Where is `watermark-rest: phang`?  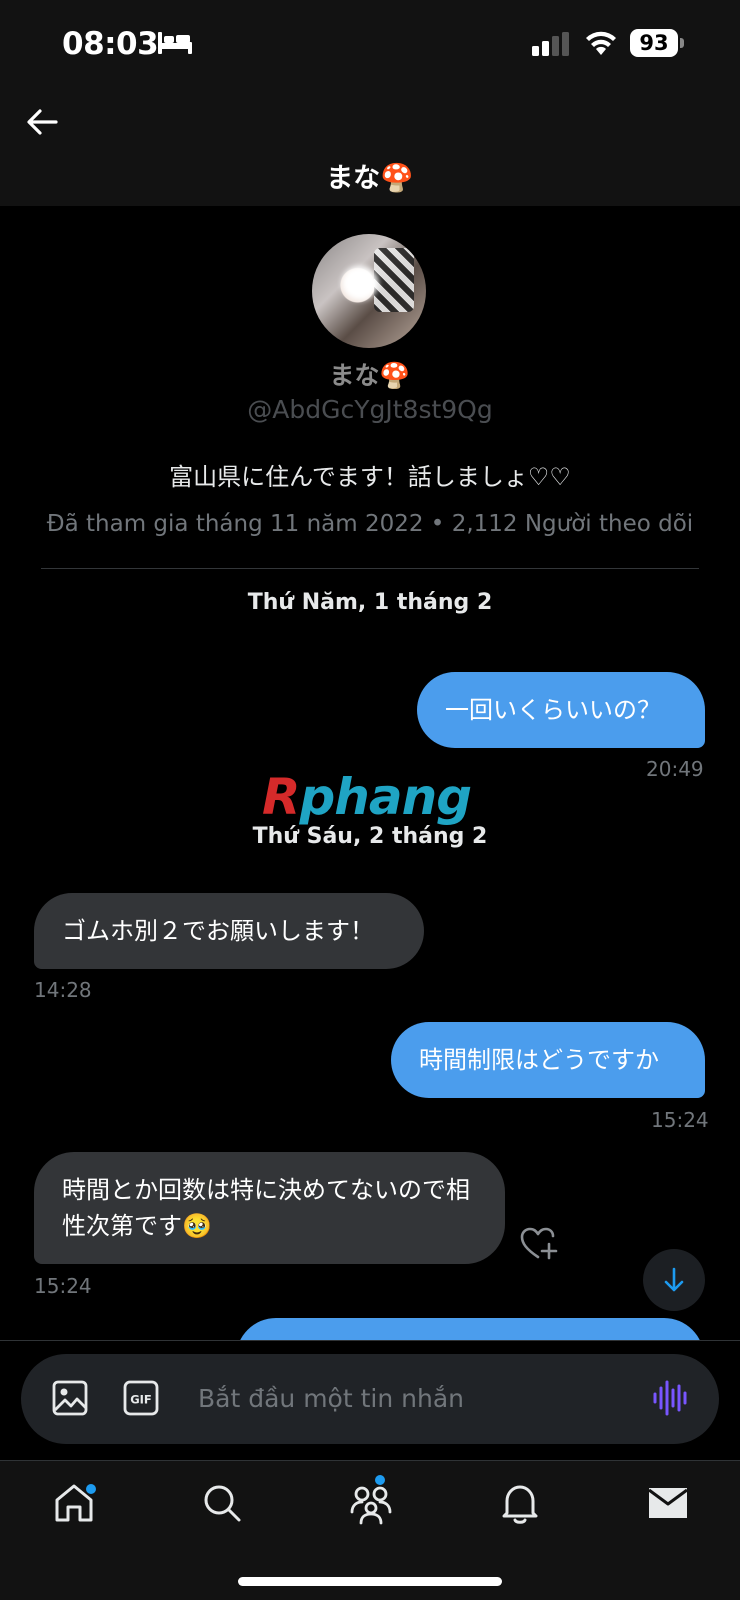
watermark-rest: phang is located at coordinates (386, 797).